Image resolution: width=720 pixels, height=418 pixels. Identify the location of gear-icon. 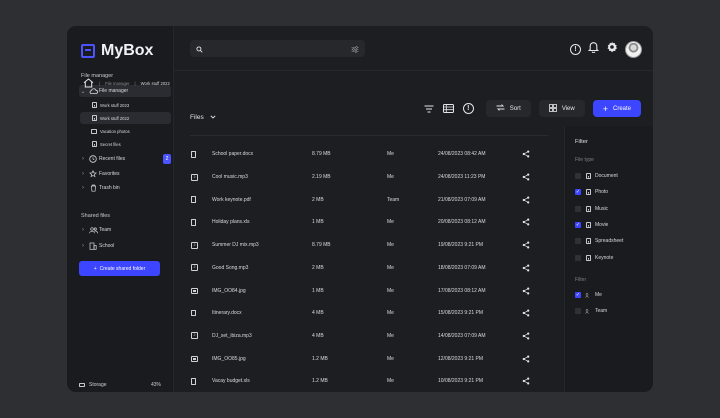
(612, 49).